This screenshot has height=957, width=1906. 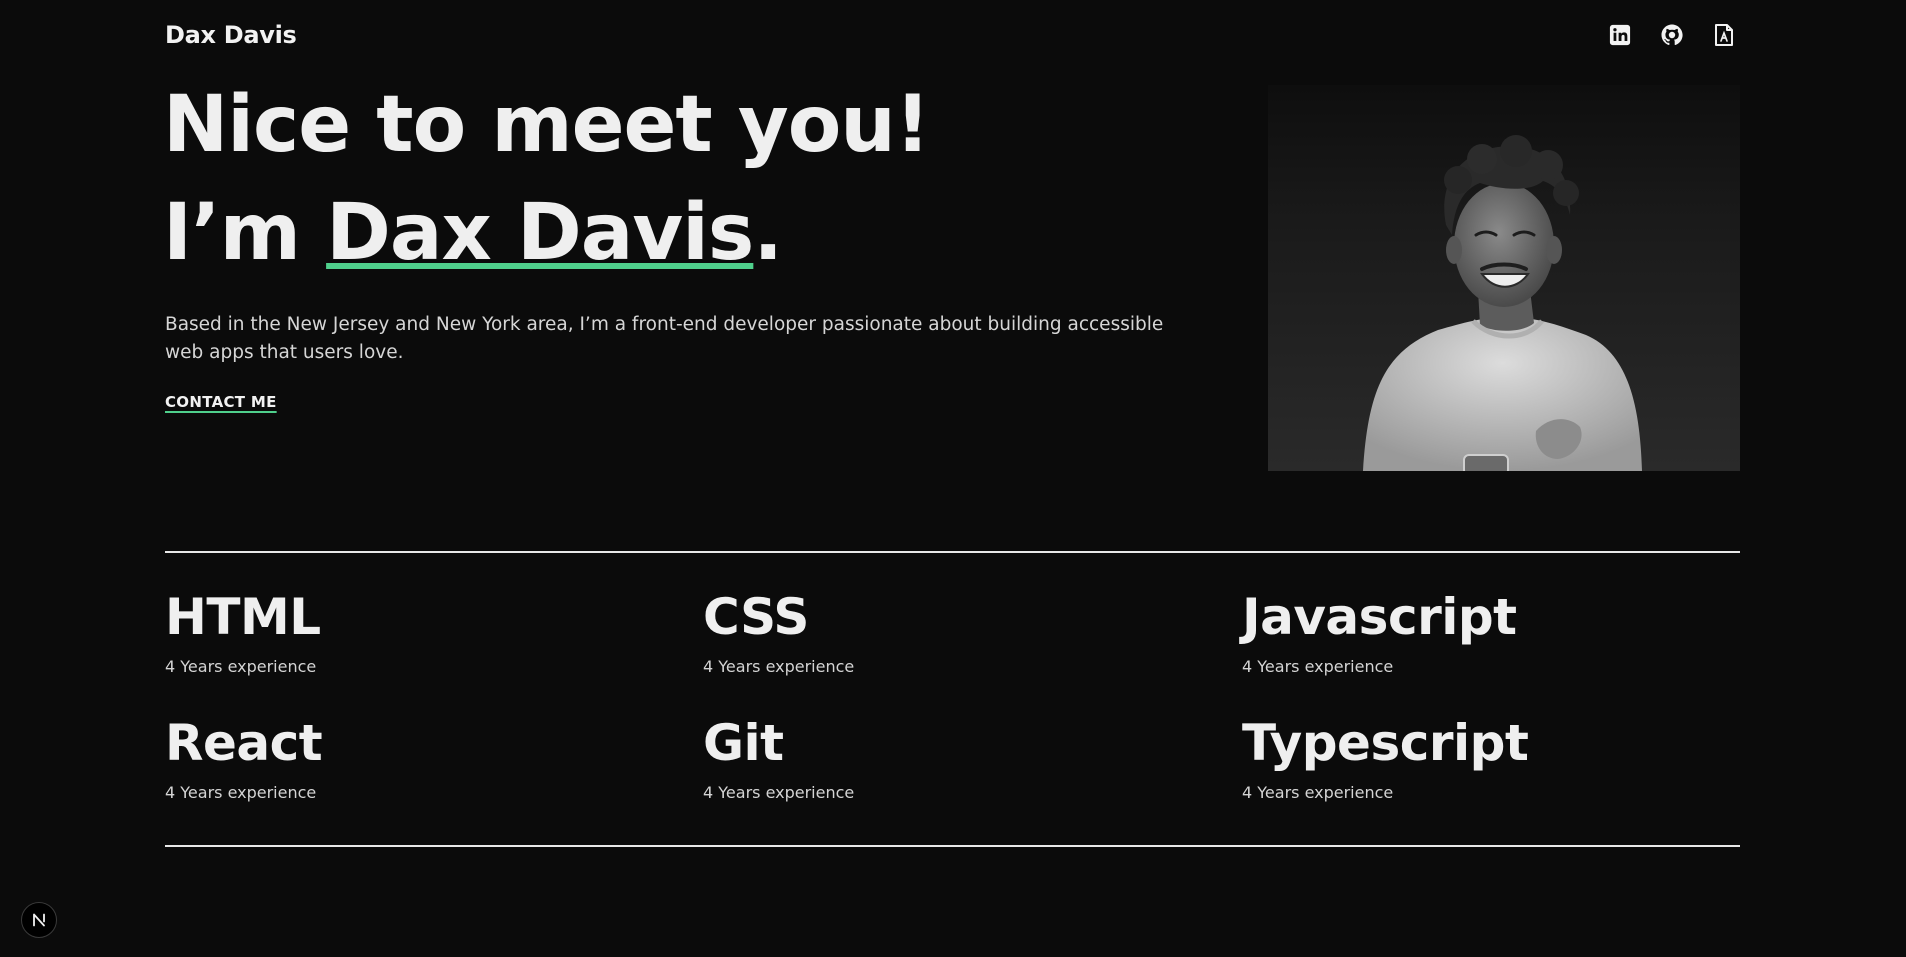 I want to click on resume-link, so click(x=1724, y=35).